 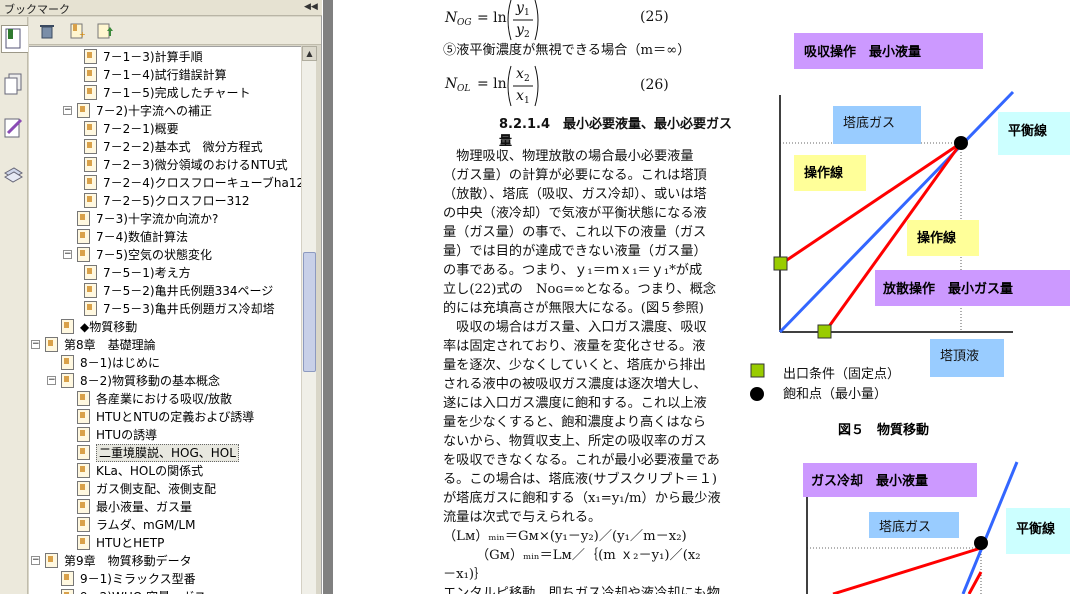 I want to click on bookmark-item: ガス側支配、液側支配, so click(x=165, y=489).